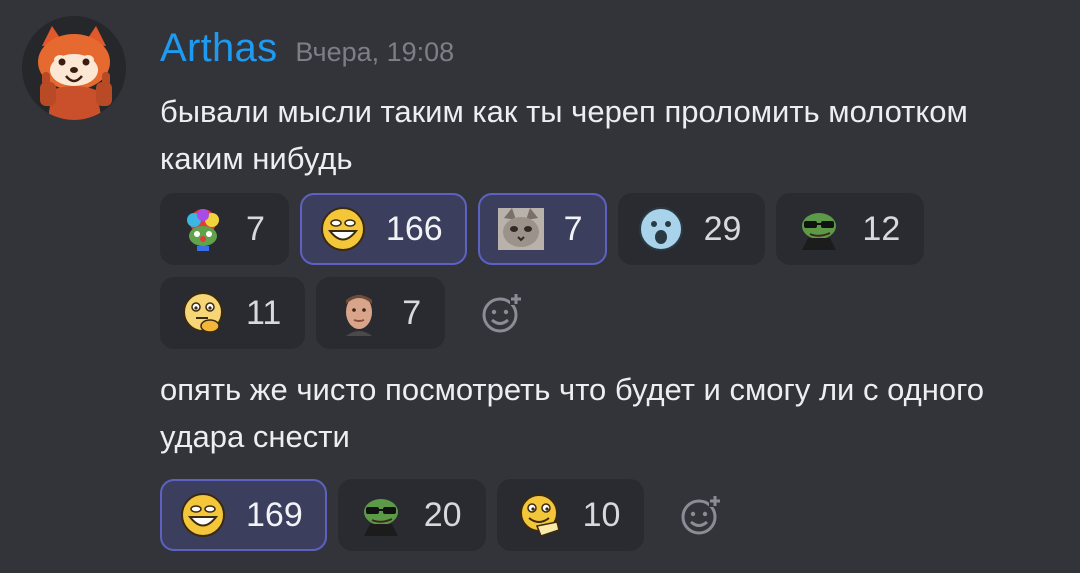 This screenshot has width=1080, height=573. Describe the element at coordinates (274, 514) in the screenshot. I see `reaction-count: 169` at that location.